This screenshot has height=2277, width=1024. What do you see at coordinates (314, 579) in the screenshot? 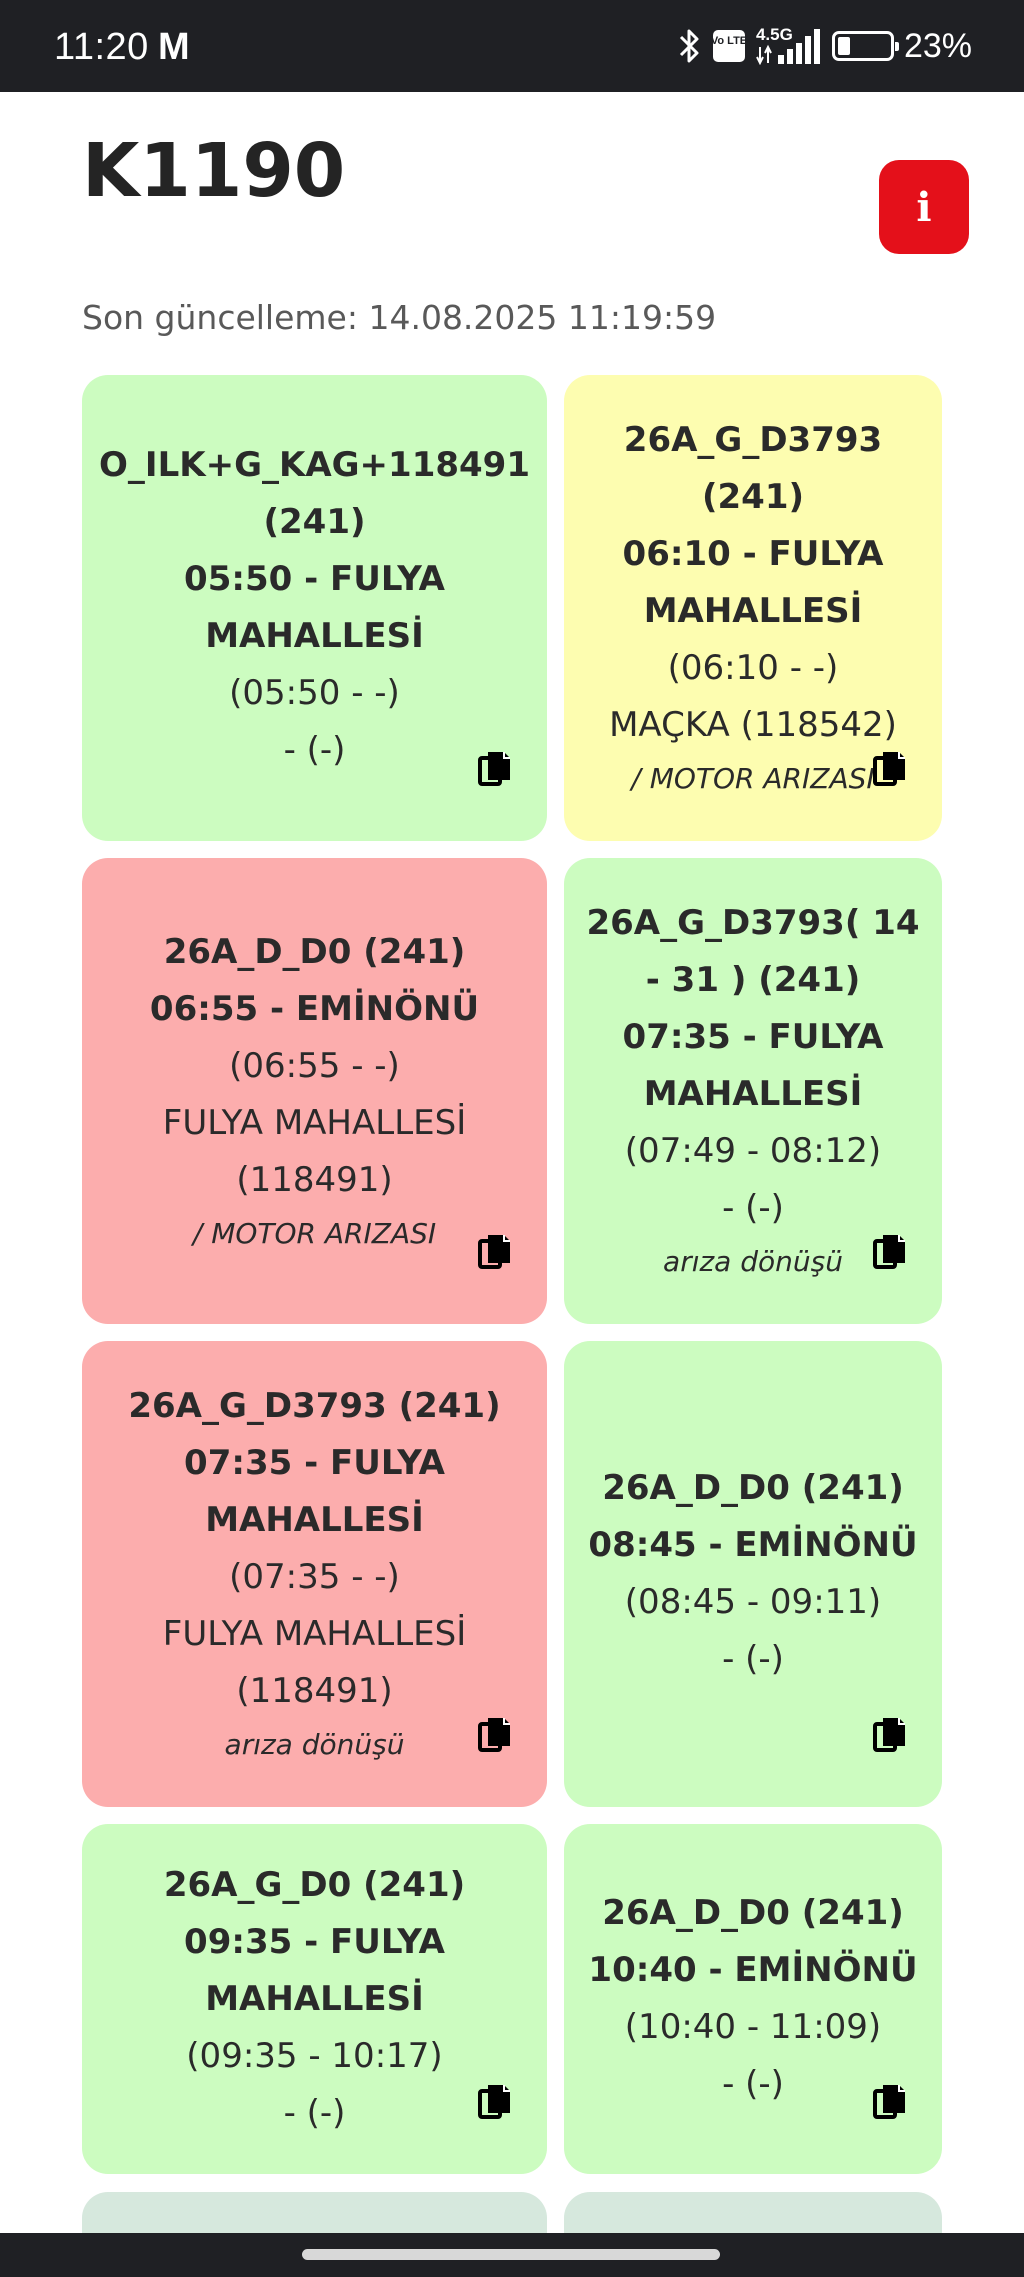
I see `trip-title-line: 05:50 - FULYA` at bounding box center [314, 579].